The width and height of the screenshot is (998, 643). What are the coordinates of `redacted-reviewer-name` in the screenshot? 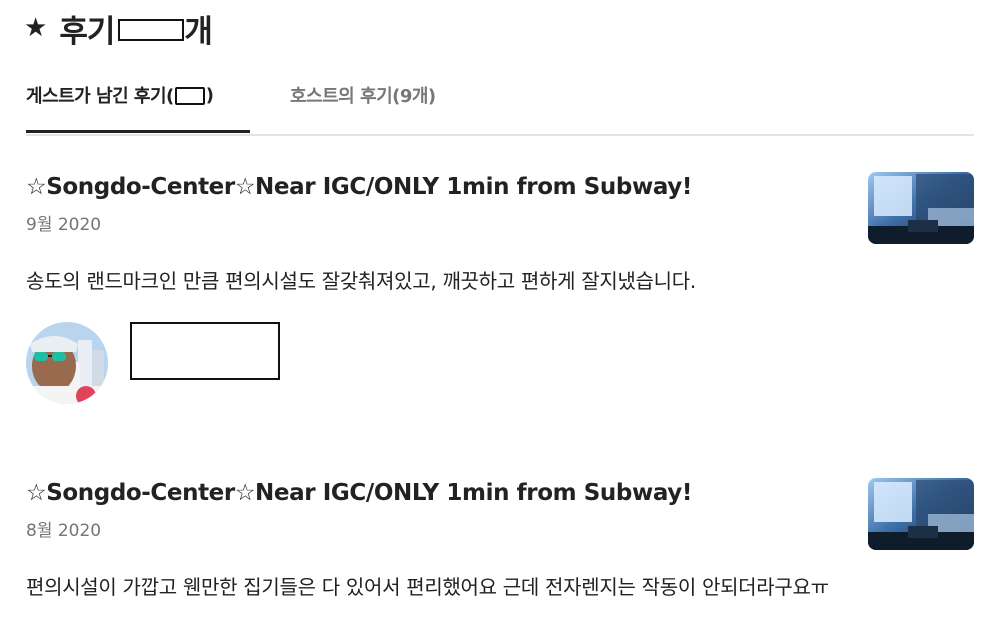 It's located at (205, 351).